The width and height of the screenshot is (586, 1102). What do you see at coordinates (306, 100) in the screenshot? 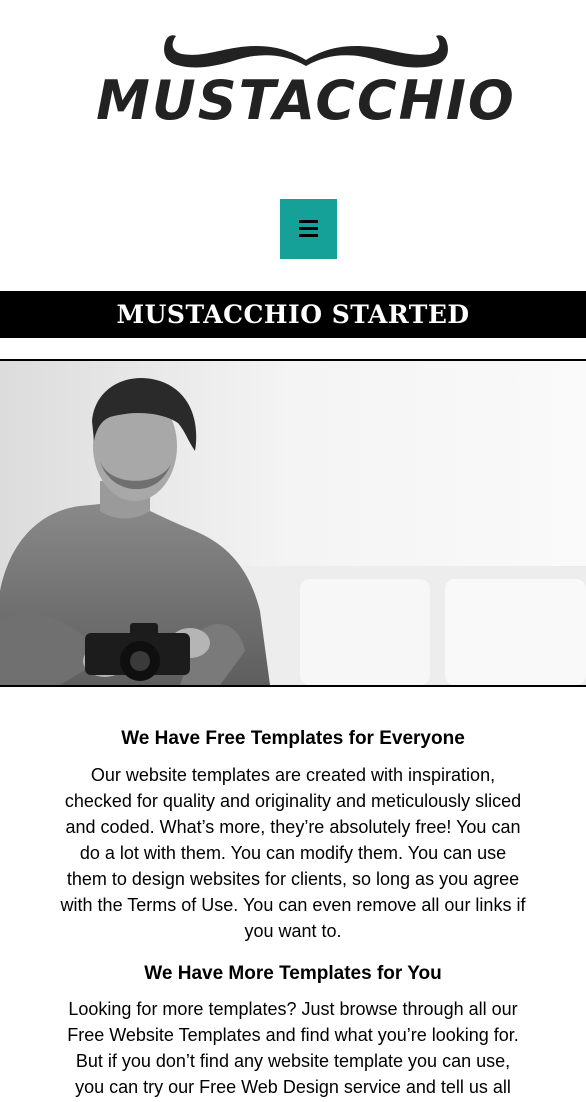
I see `logo-wordmark: MUSTACCHIO` at bounding box center [306, 100].